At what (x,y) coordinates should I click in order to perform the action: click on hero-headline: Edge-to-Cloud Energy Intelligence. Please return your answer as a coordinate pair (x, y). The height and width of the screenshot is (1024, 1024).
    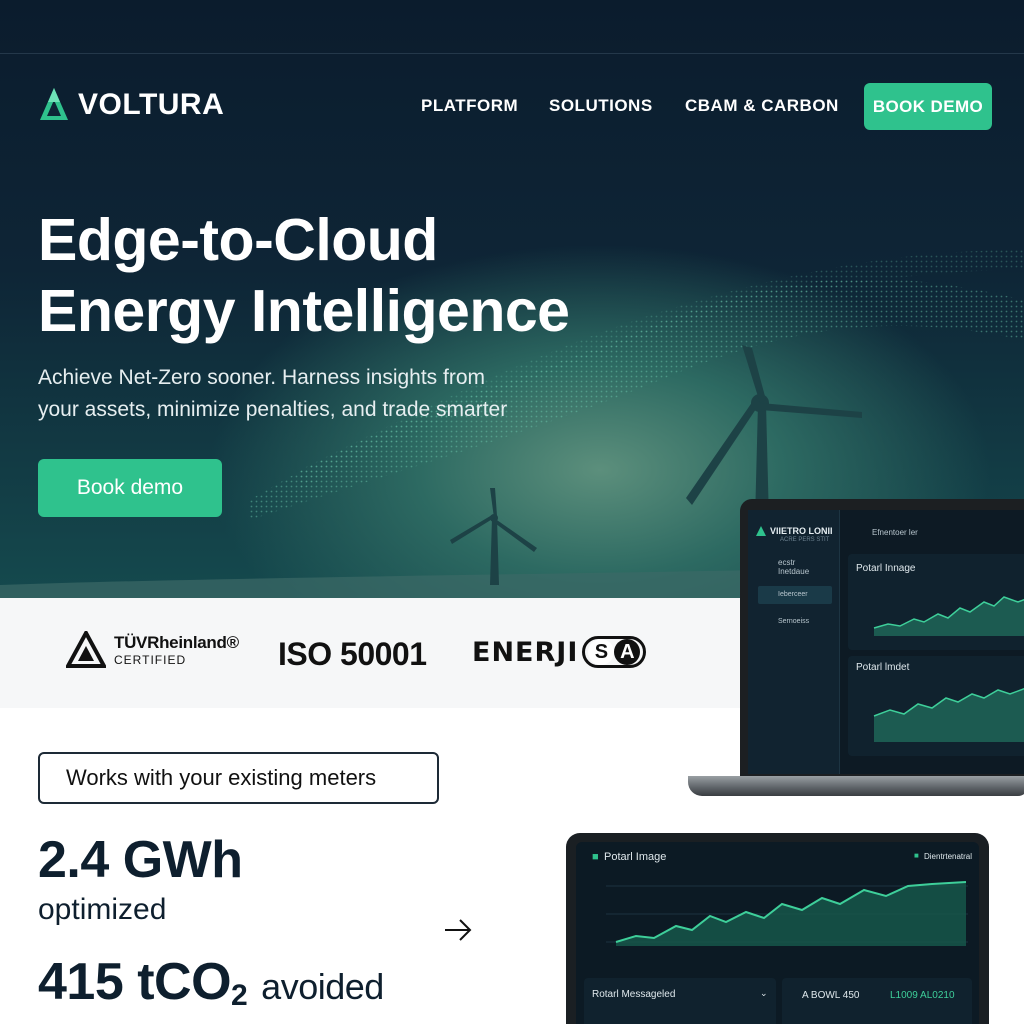
    Looking at the image, I should click on (304, 276).